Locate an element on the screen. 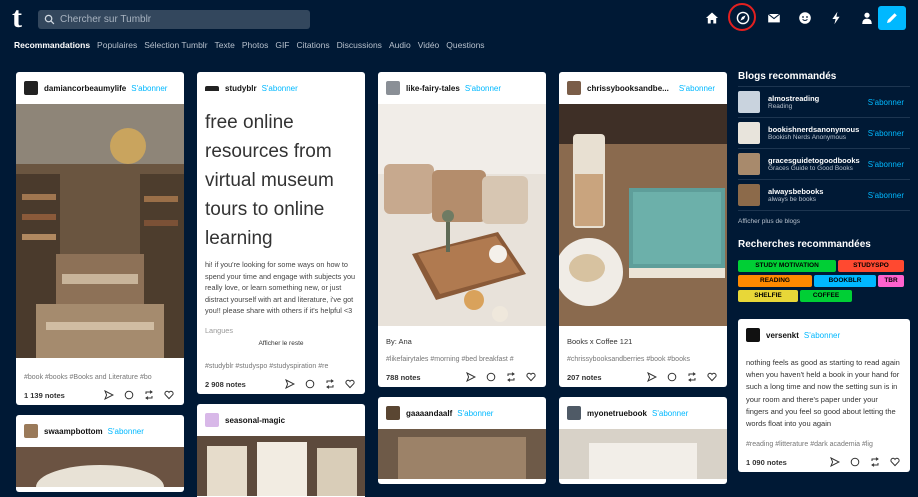  post-username: myonetruebook is located at coordinates (617, 413).